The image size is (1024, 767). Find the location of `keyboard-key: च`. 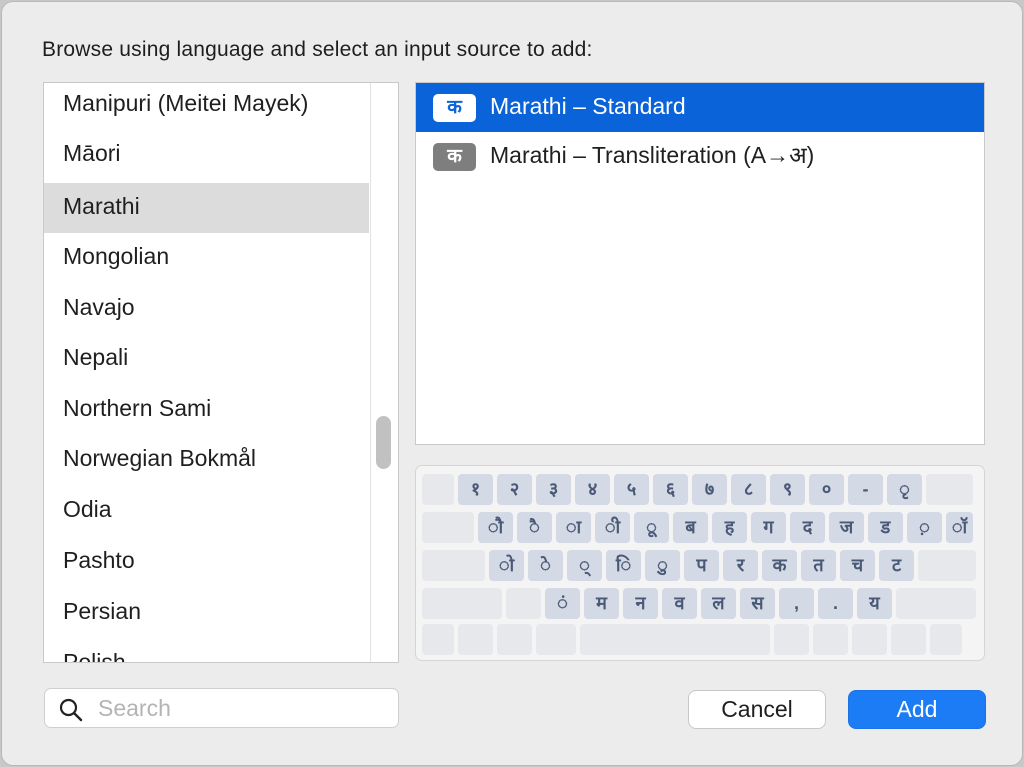

keyboard-key: च is located at coordinates (857, 565).